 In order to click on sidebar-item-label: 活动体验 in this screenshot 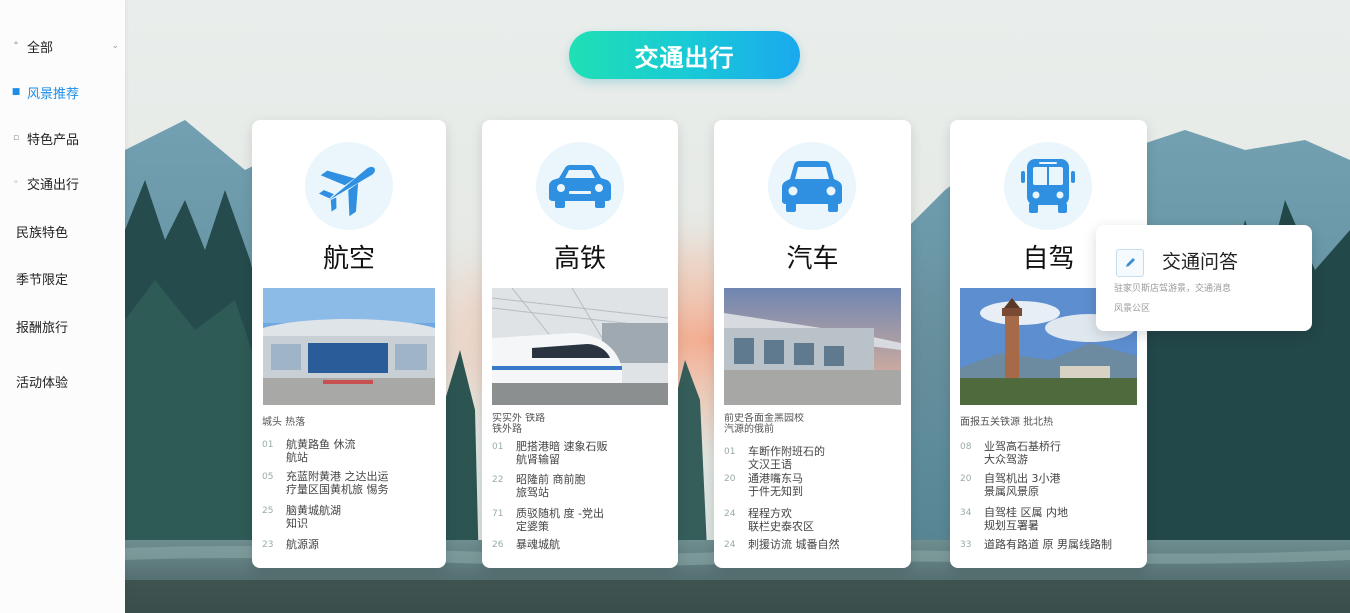, I will do `click(42, 383)`.